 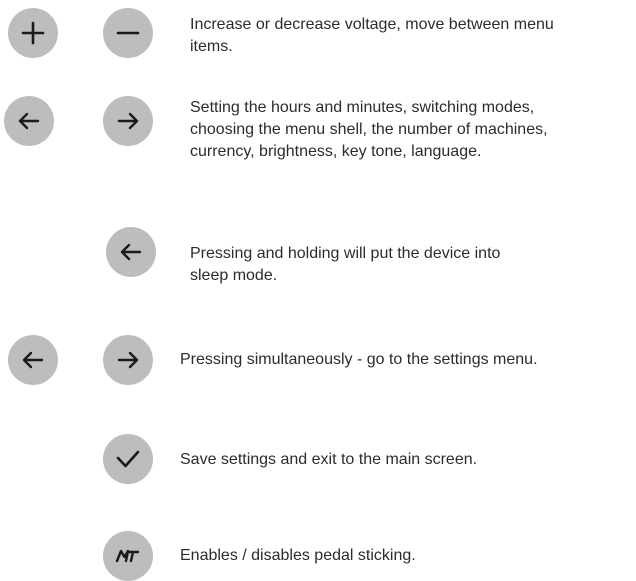 I want to click on description-pedal-sticking: Enables / disables pedal sticking., so click(x=298, y=555).